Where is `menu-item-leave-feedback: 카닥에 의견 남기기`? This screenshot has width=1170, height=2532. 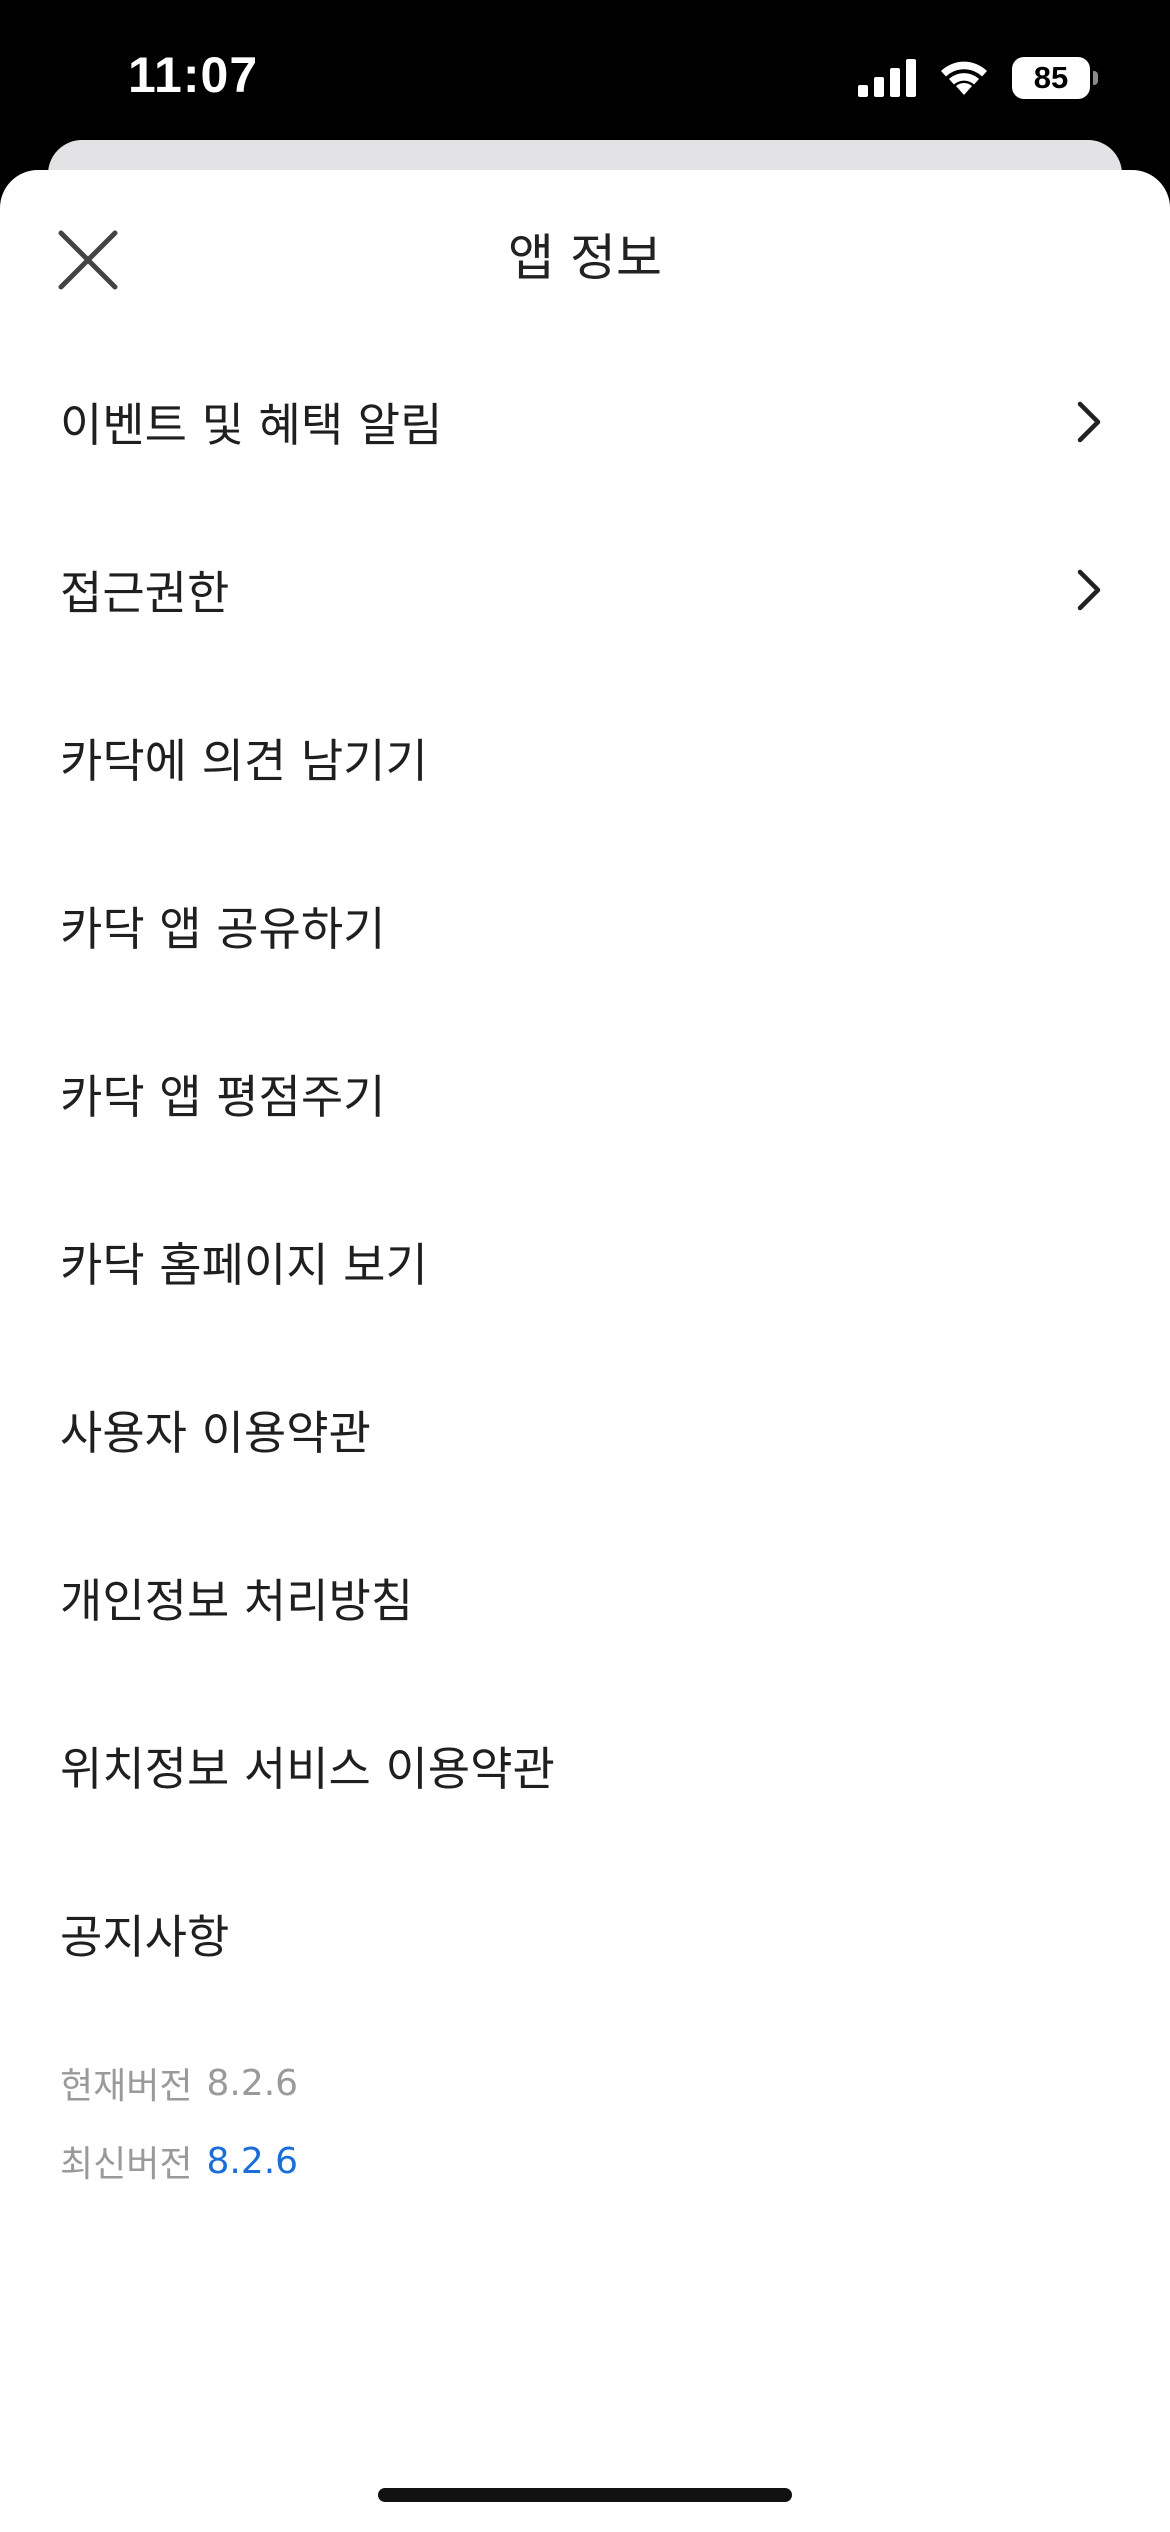 menu-item-leave-feedback: 카닥에 의견 남기기 is located at coordinates (585, 758).